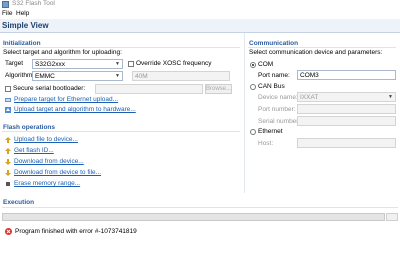 This screenshot has width=400, height=271. Describe the element at coordinates (19, 75) in the screenshot. I see `algorithm-label: Algorithm` at that location.